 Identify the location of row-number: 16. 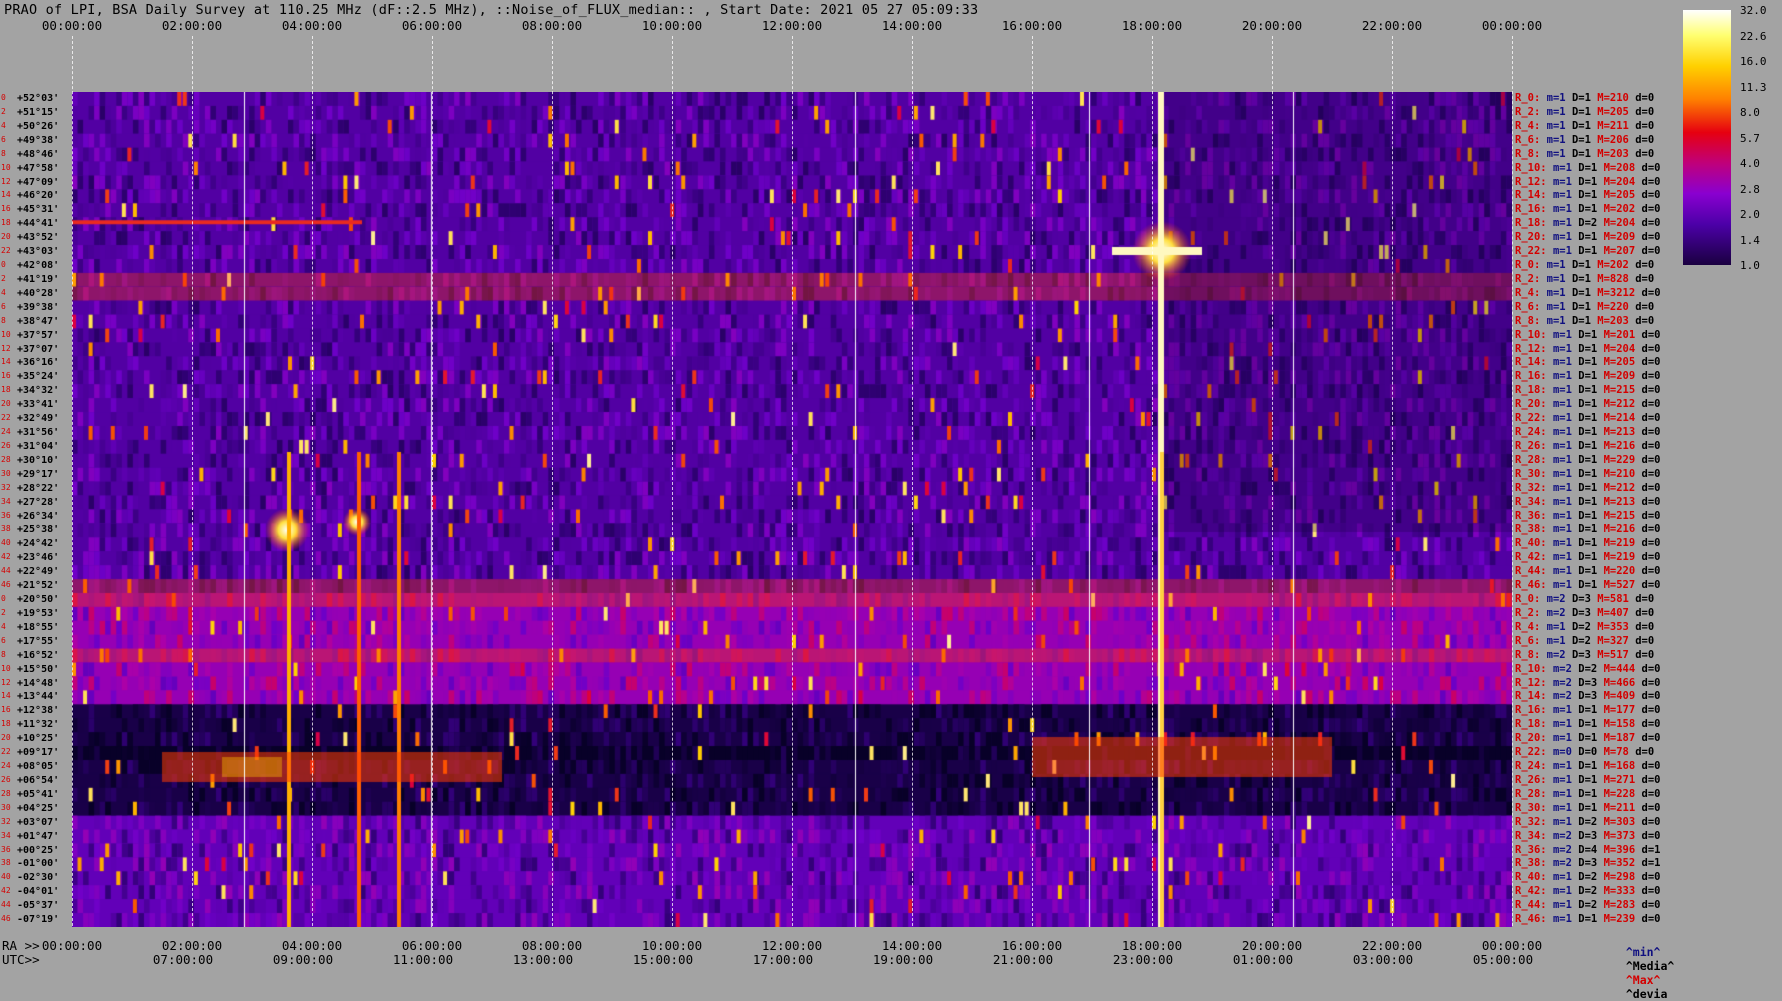
(6, 209).